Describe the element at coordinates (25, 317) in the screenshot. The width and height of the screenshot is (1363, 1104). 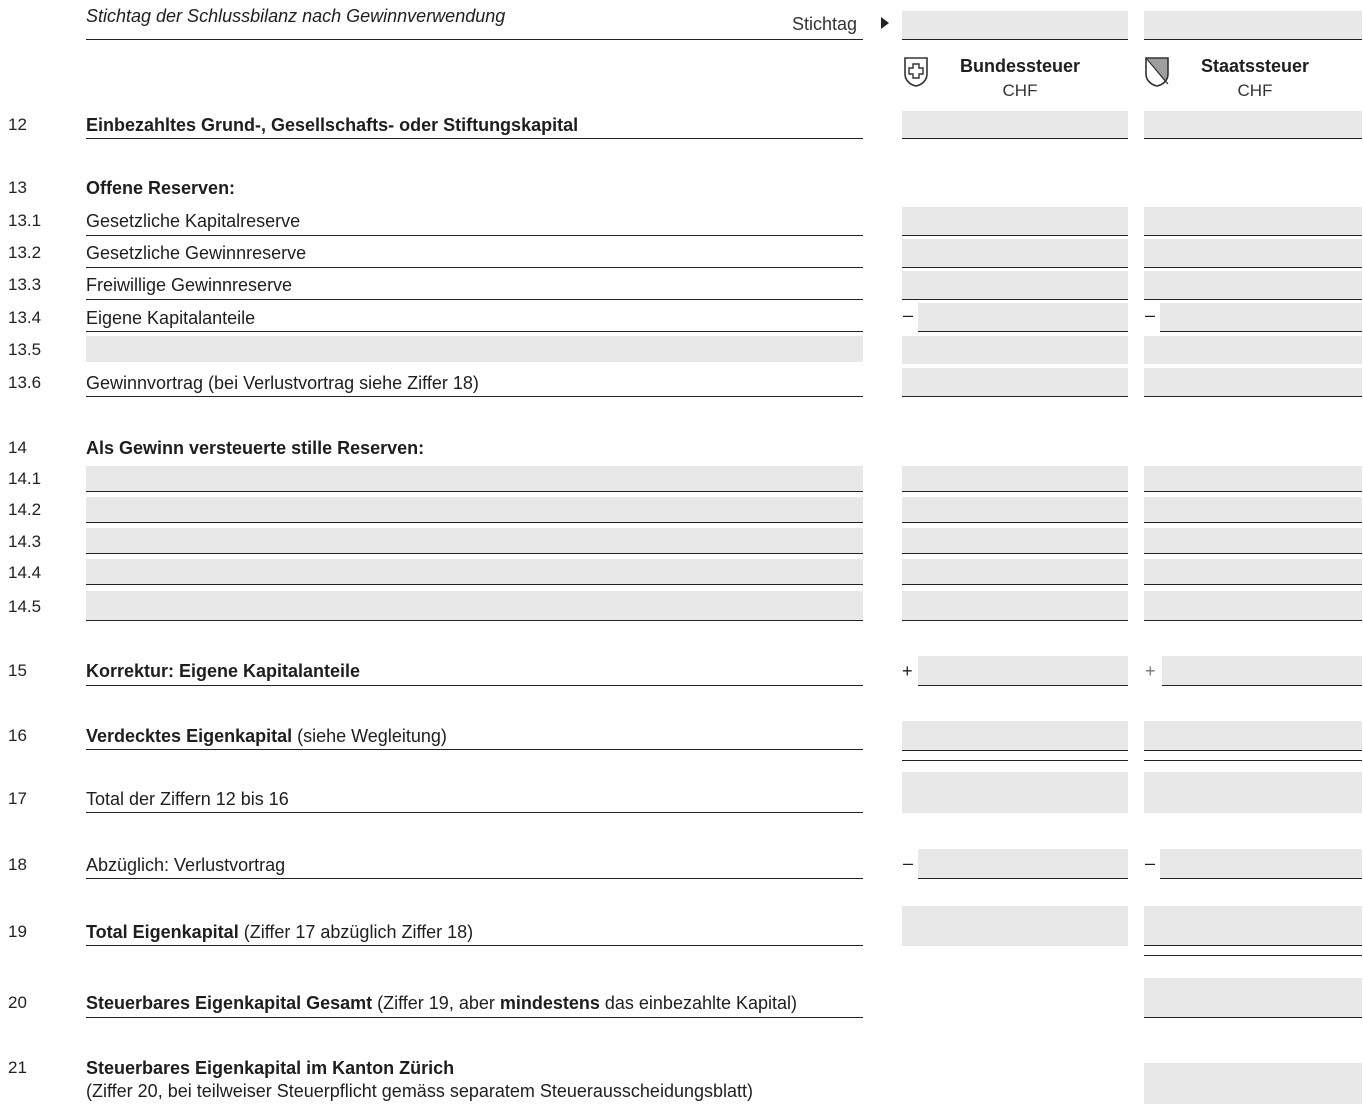
I see `row-13-4-number: 13.4` at that location.